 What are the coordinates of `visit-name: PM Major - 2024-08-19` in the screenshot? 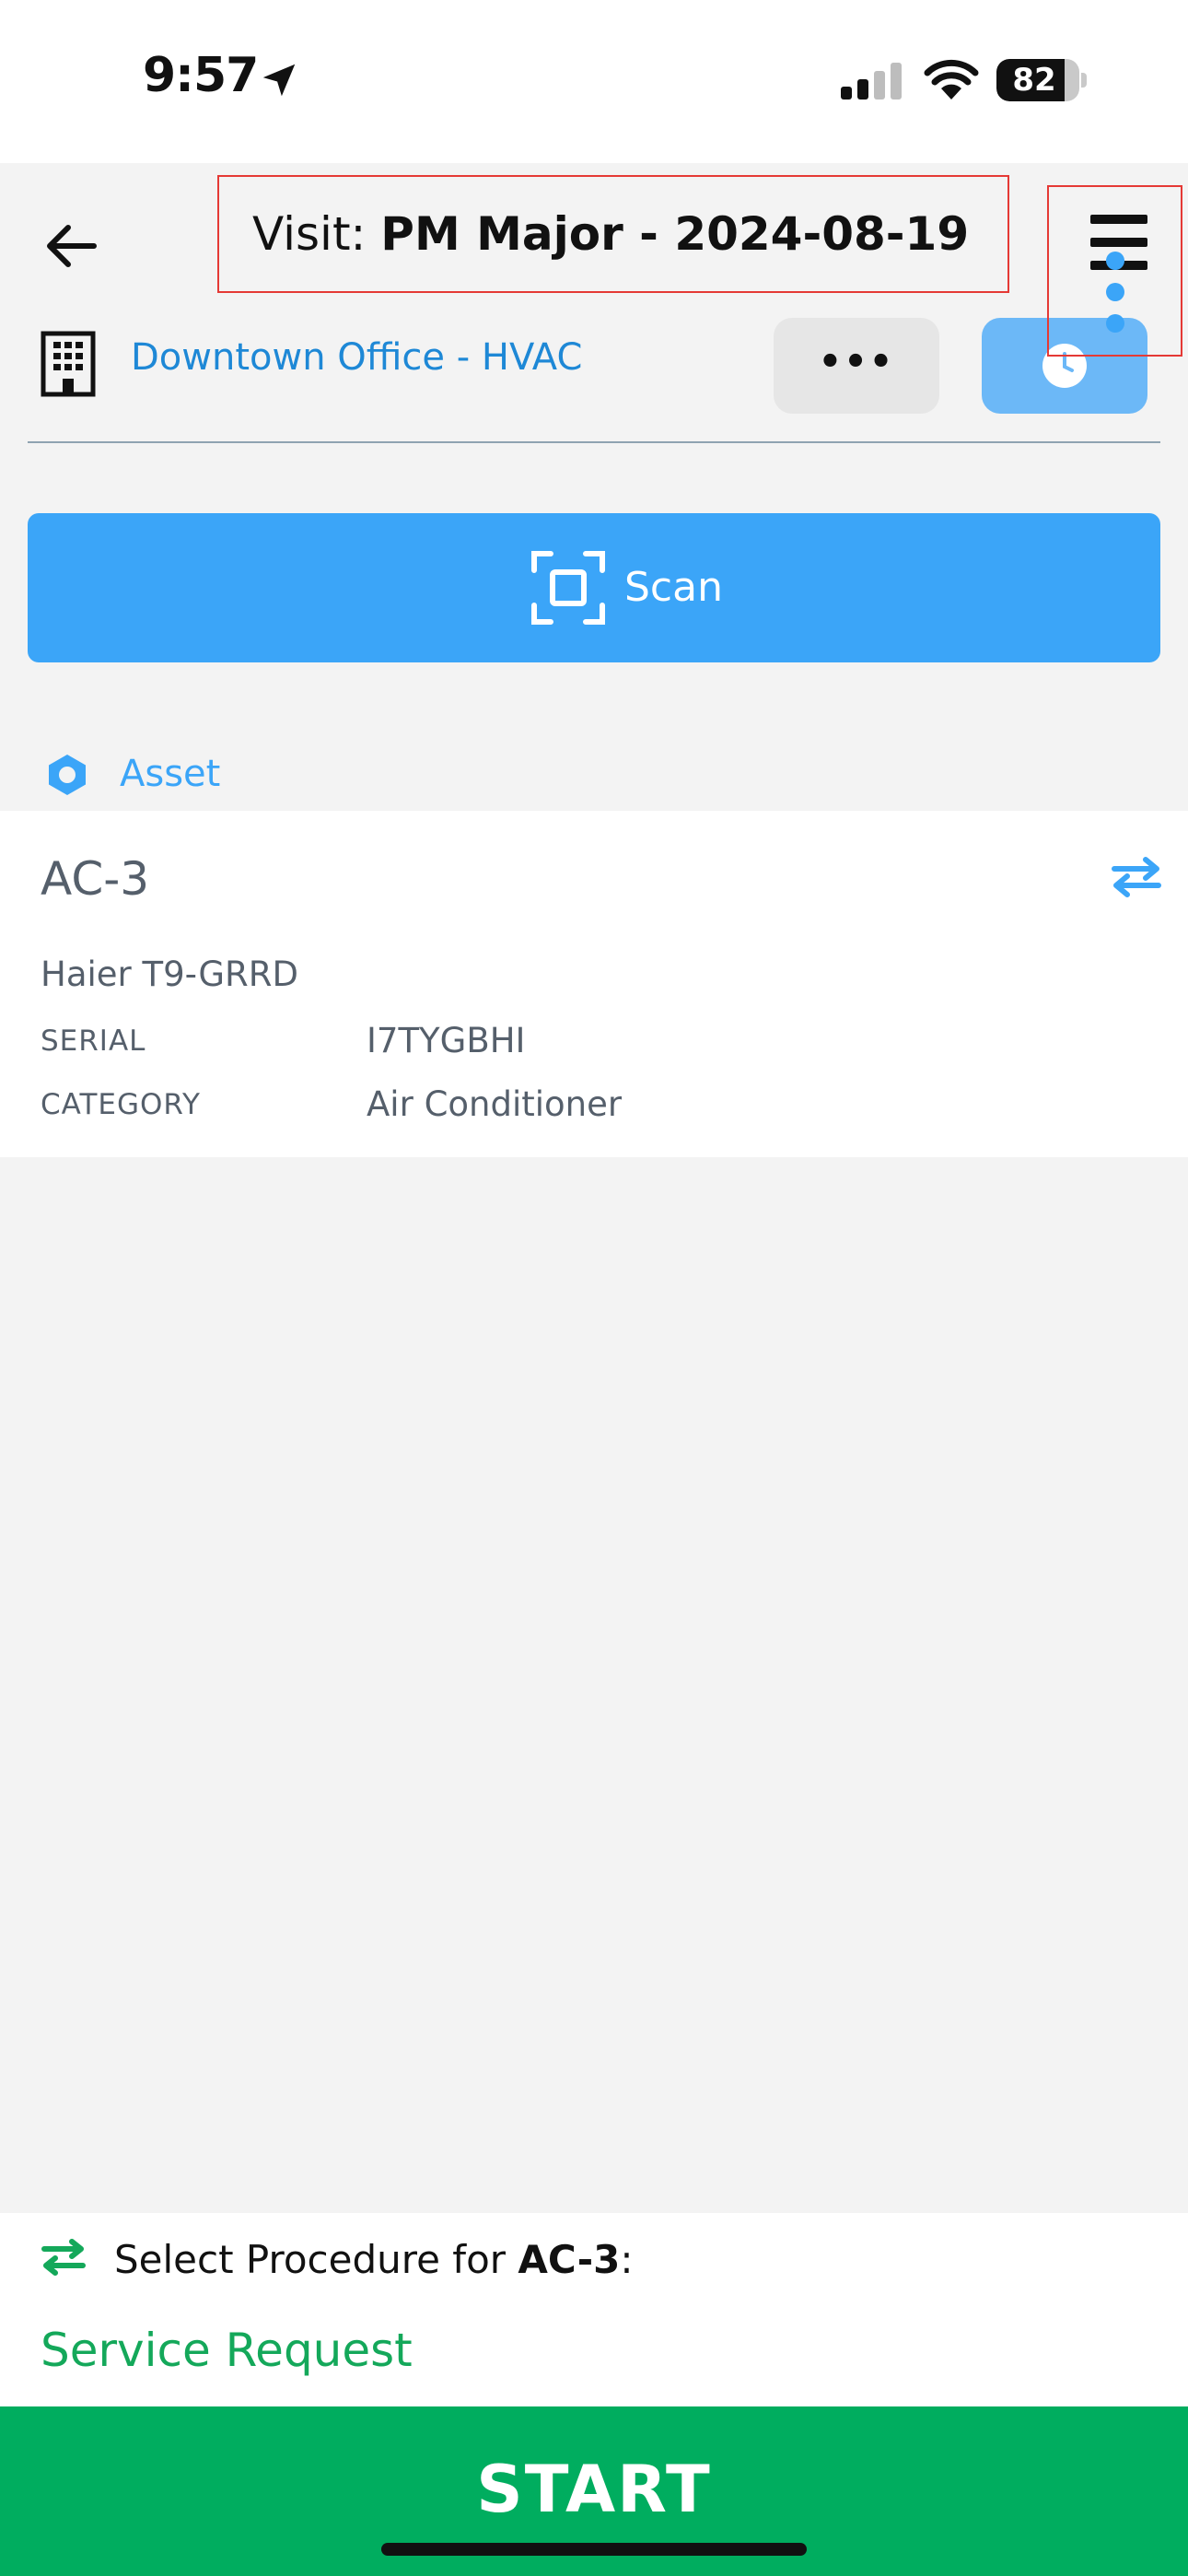 It's located at (675, 234).